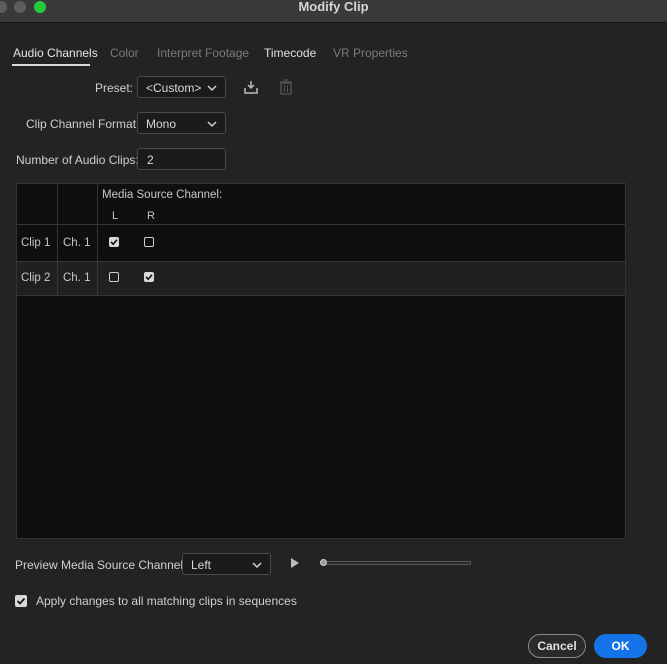 This screenshot has width=667, height=664. What do you see at coordinates (36, 278) in the screenshot?
I see `table-row-clip-label: Clip 2` at bounding box center [36, 278].